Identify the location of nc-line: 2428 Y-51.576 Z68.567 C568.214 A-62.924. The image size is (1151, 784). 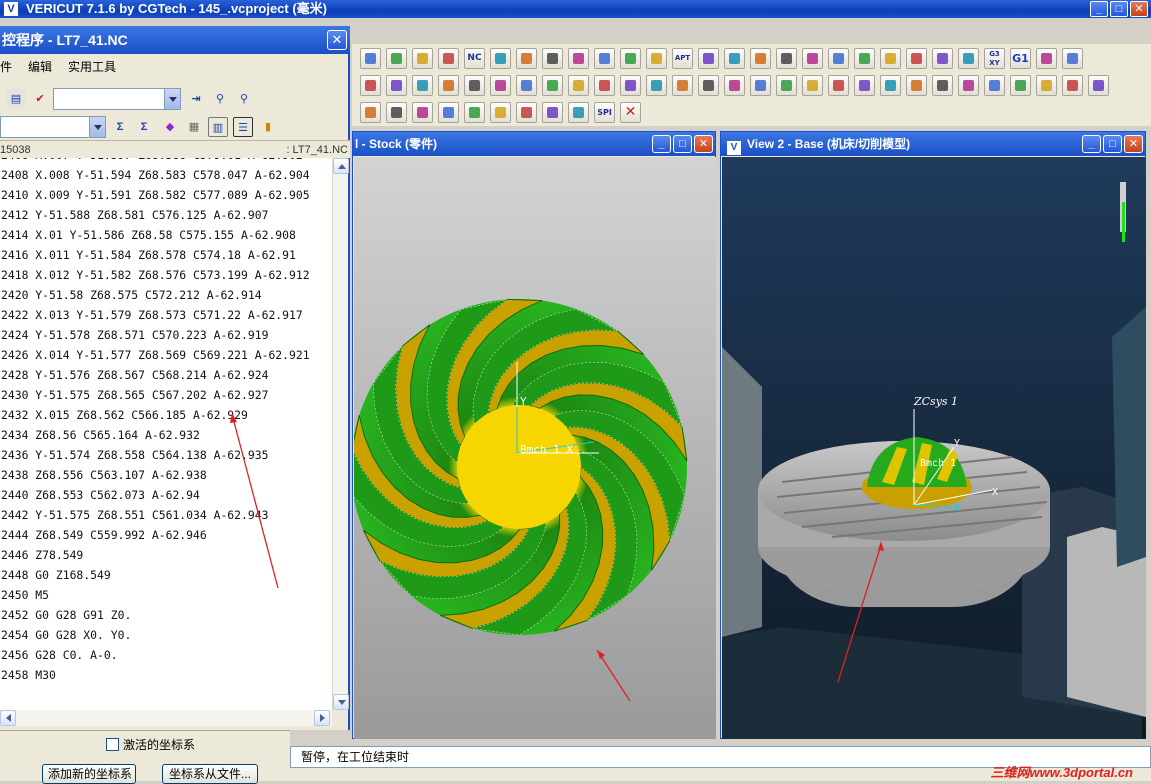
(166, 375).